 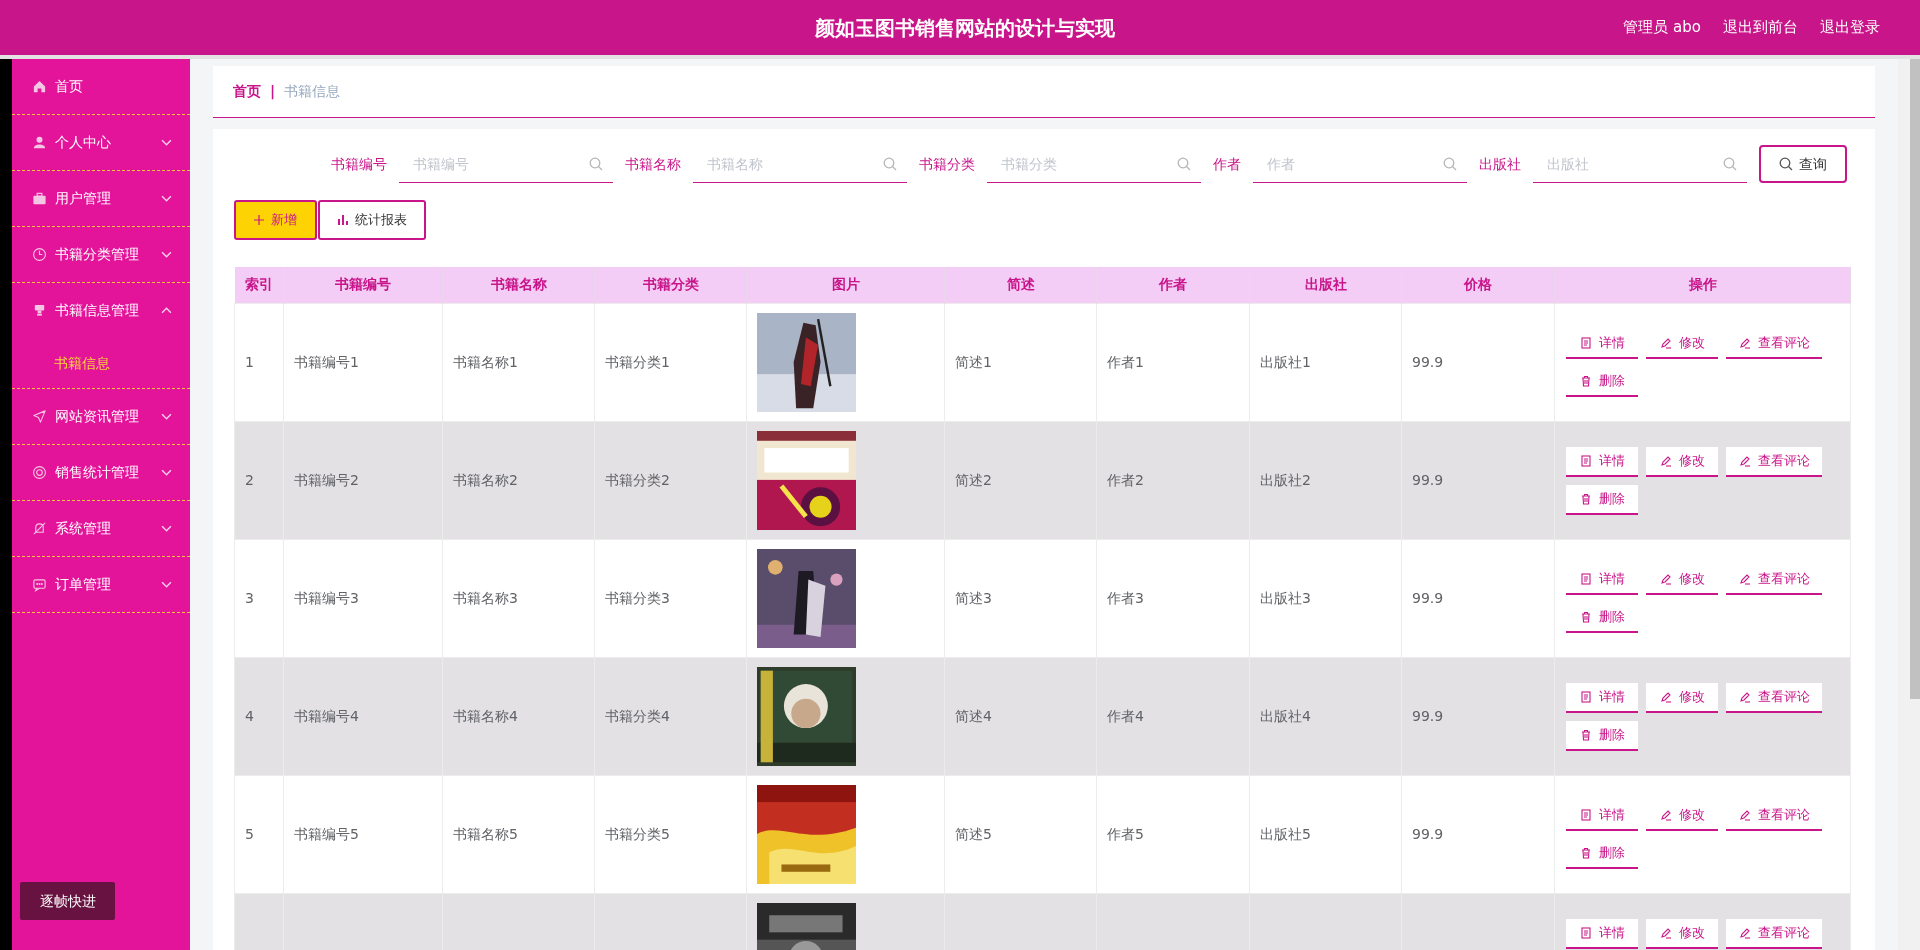 What do you see at coordinates (965, 28) in the screenshot?
I see `site-title: 颜如玉图书销售网站的设计与实现` at bounding box center [965, 28].